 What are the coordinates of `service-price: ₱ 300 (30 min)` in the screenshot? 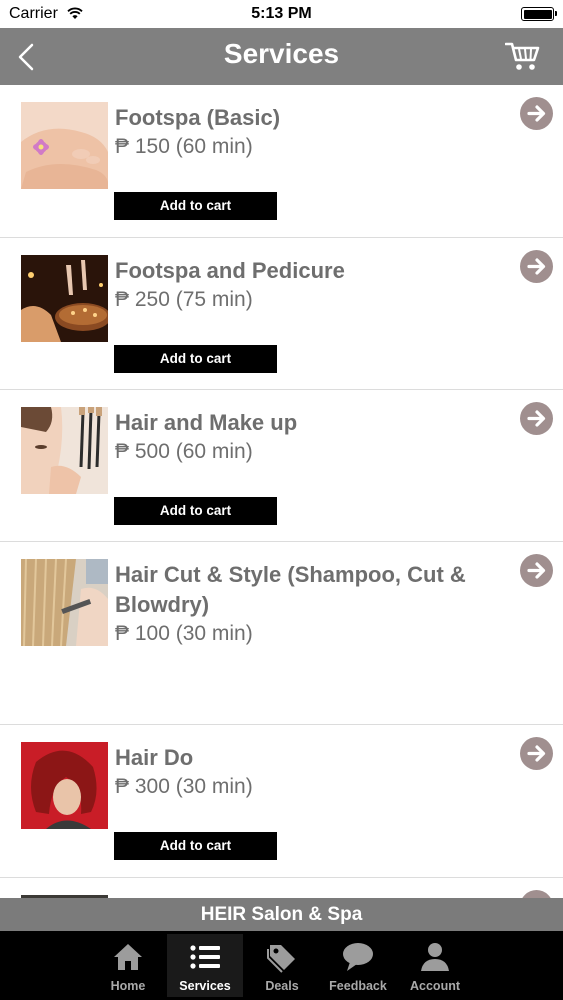 It's located at (184, 786).